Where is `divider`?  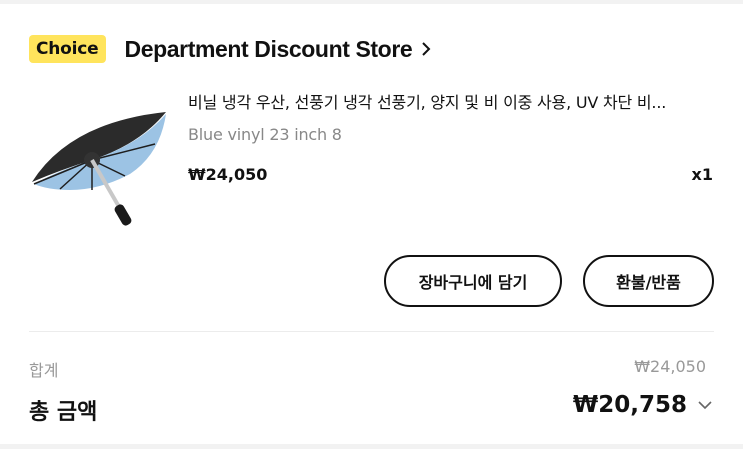 divider is located at coordinates (371, 331).